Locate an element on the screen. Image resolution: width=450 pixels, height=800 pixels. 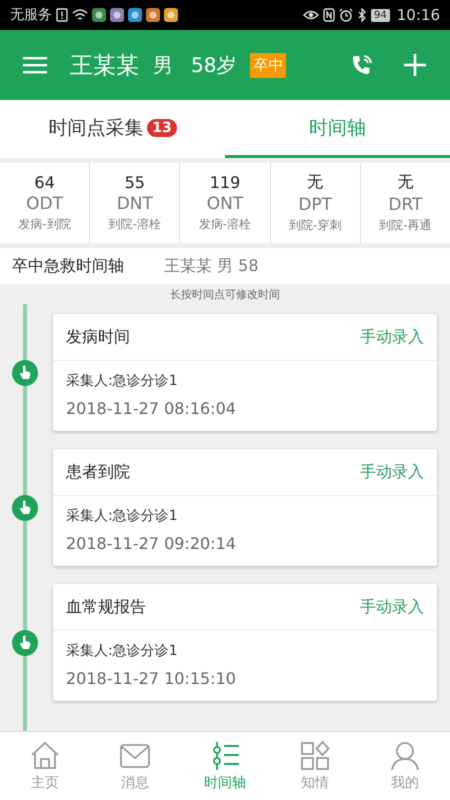
nav-tab: 主页 is located at coordinates (45, 766).